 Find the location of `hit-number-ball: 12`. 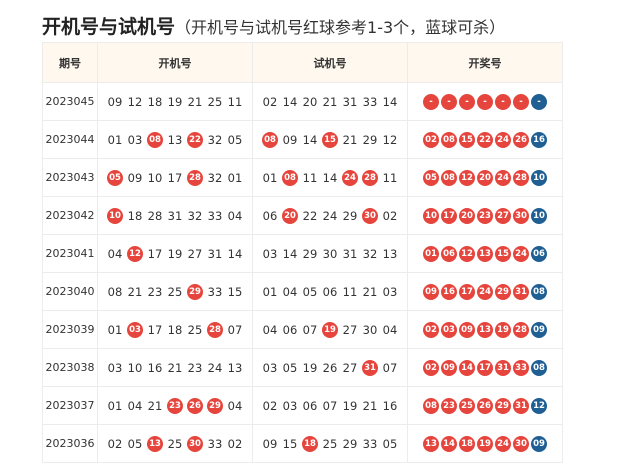

hit-number-ball: 12 is located at coordinates (135, 253).